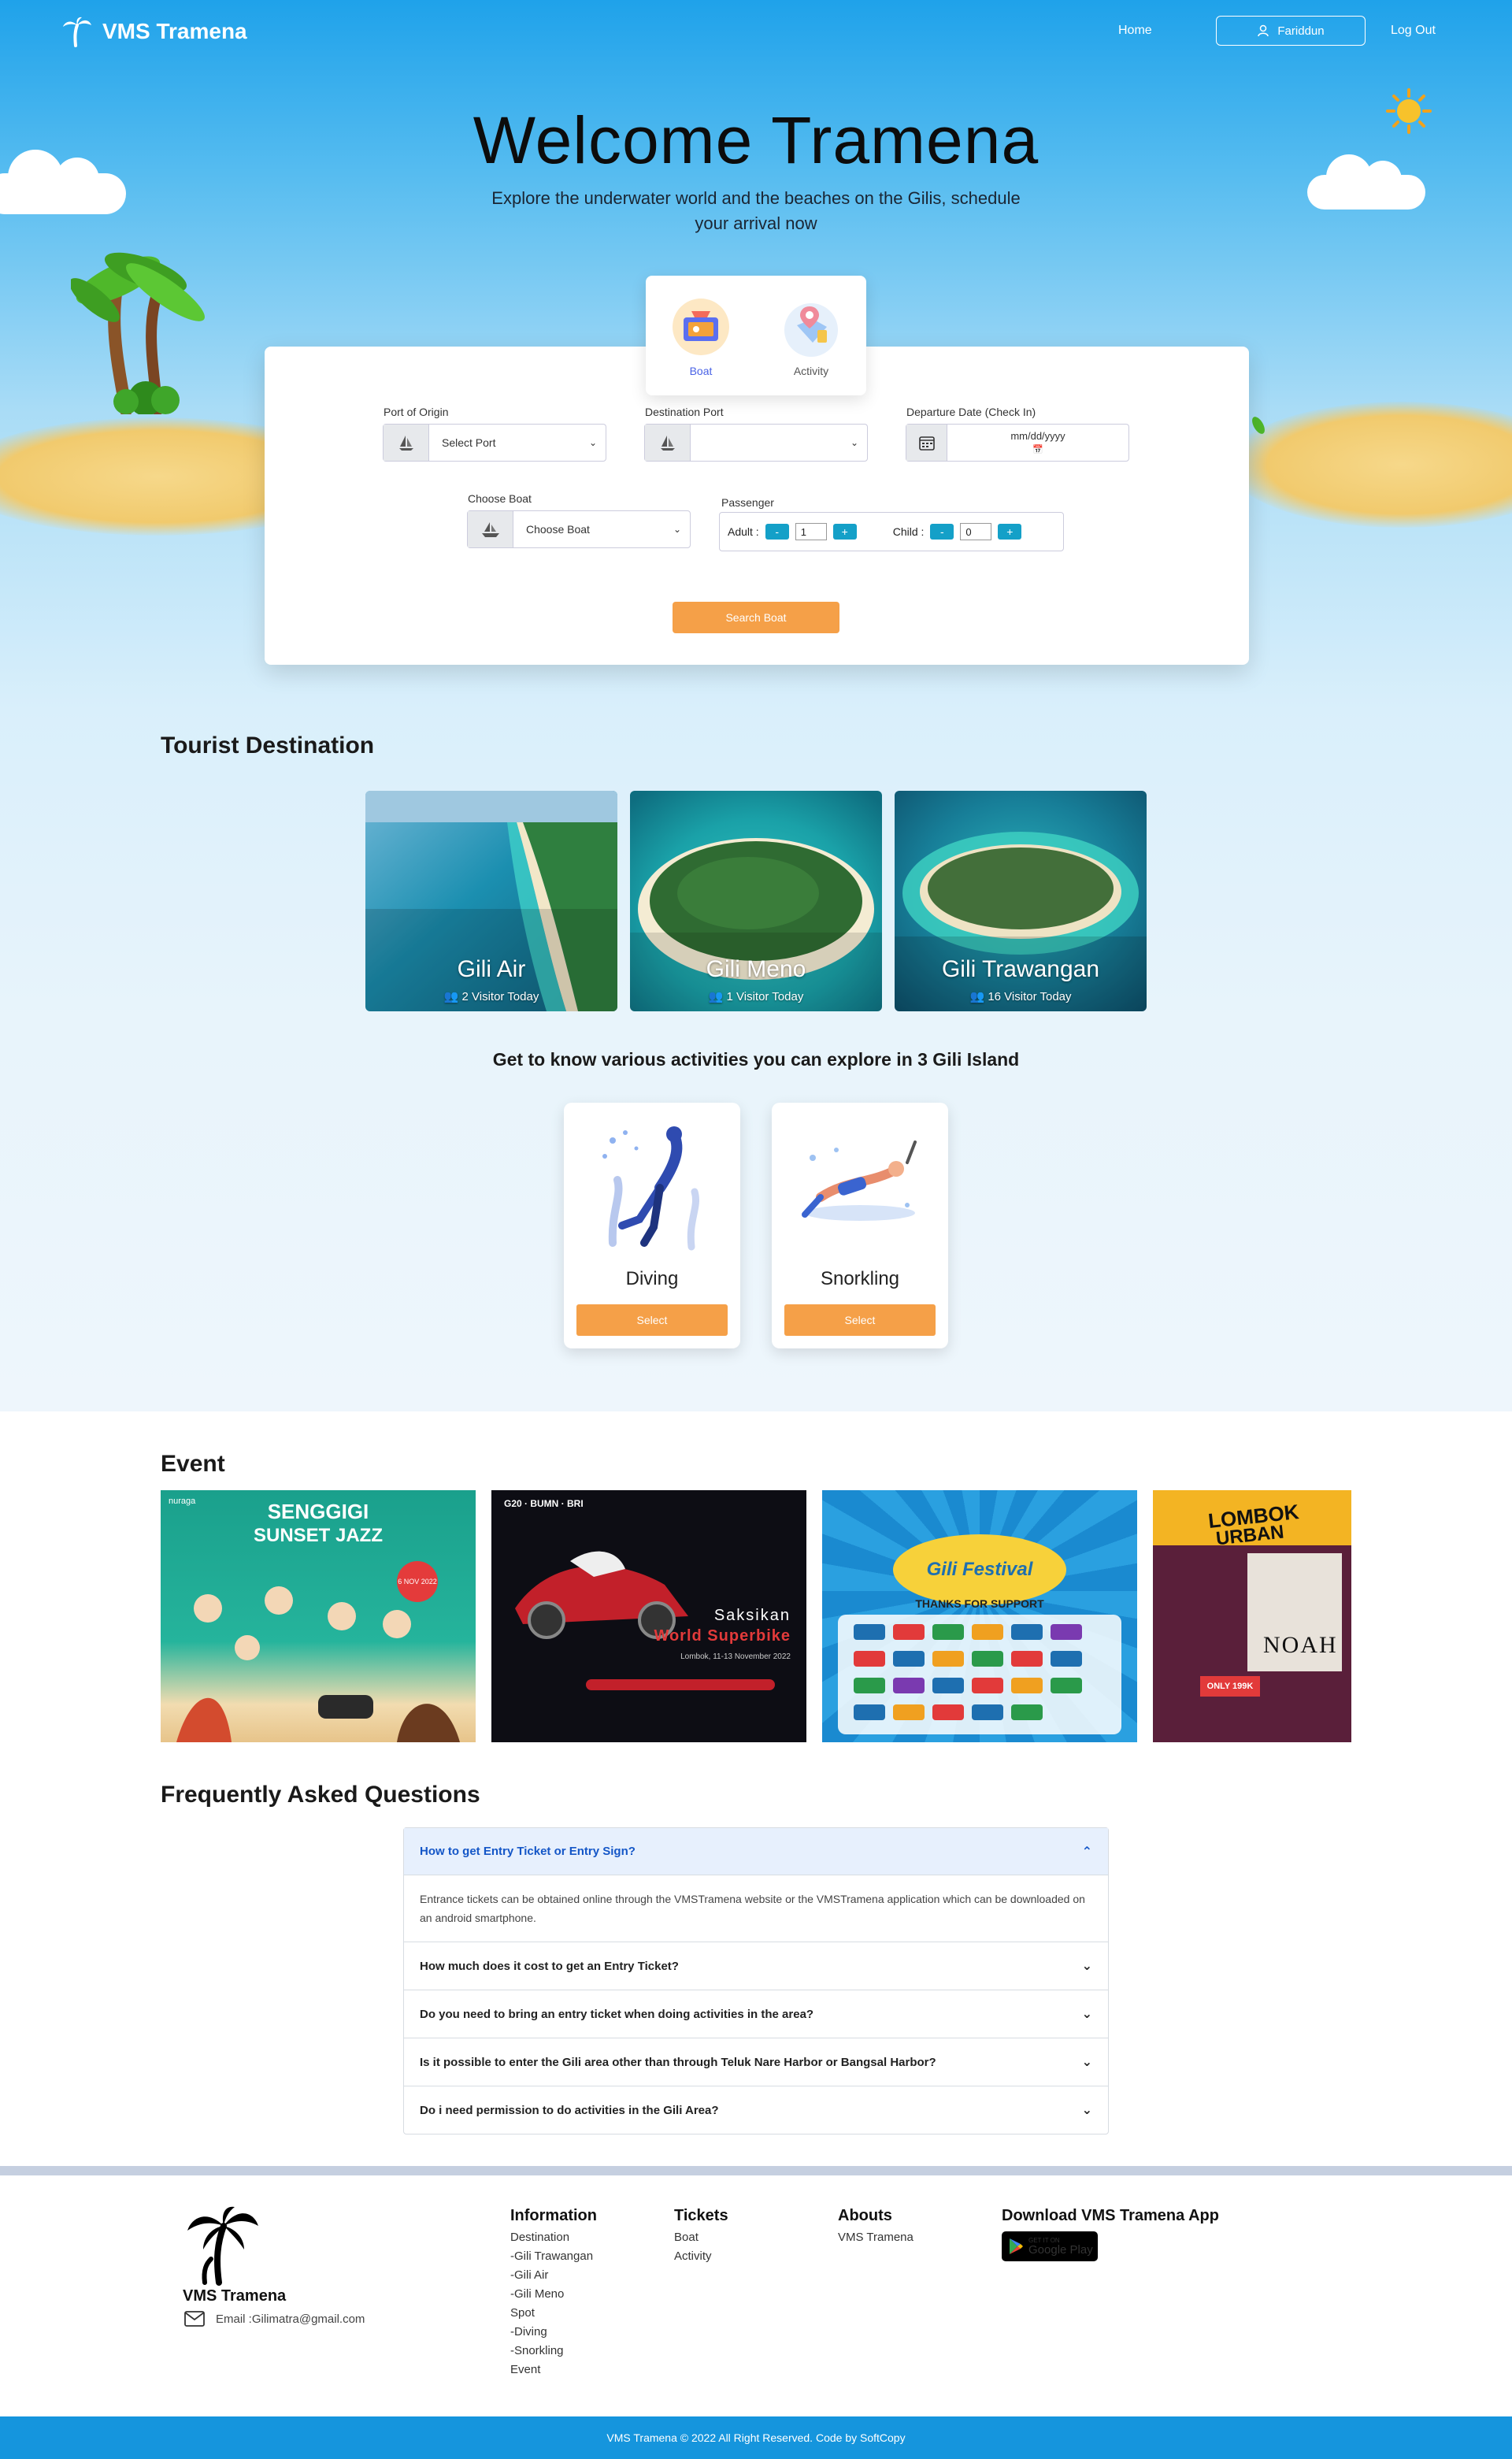  What do you see at coordinates (1020, 996) in the screenshot?
I see `destination-visitors: 👥 16 Visitor Today` at bounding box center [1020, 996].